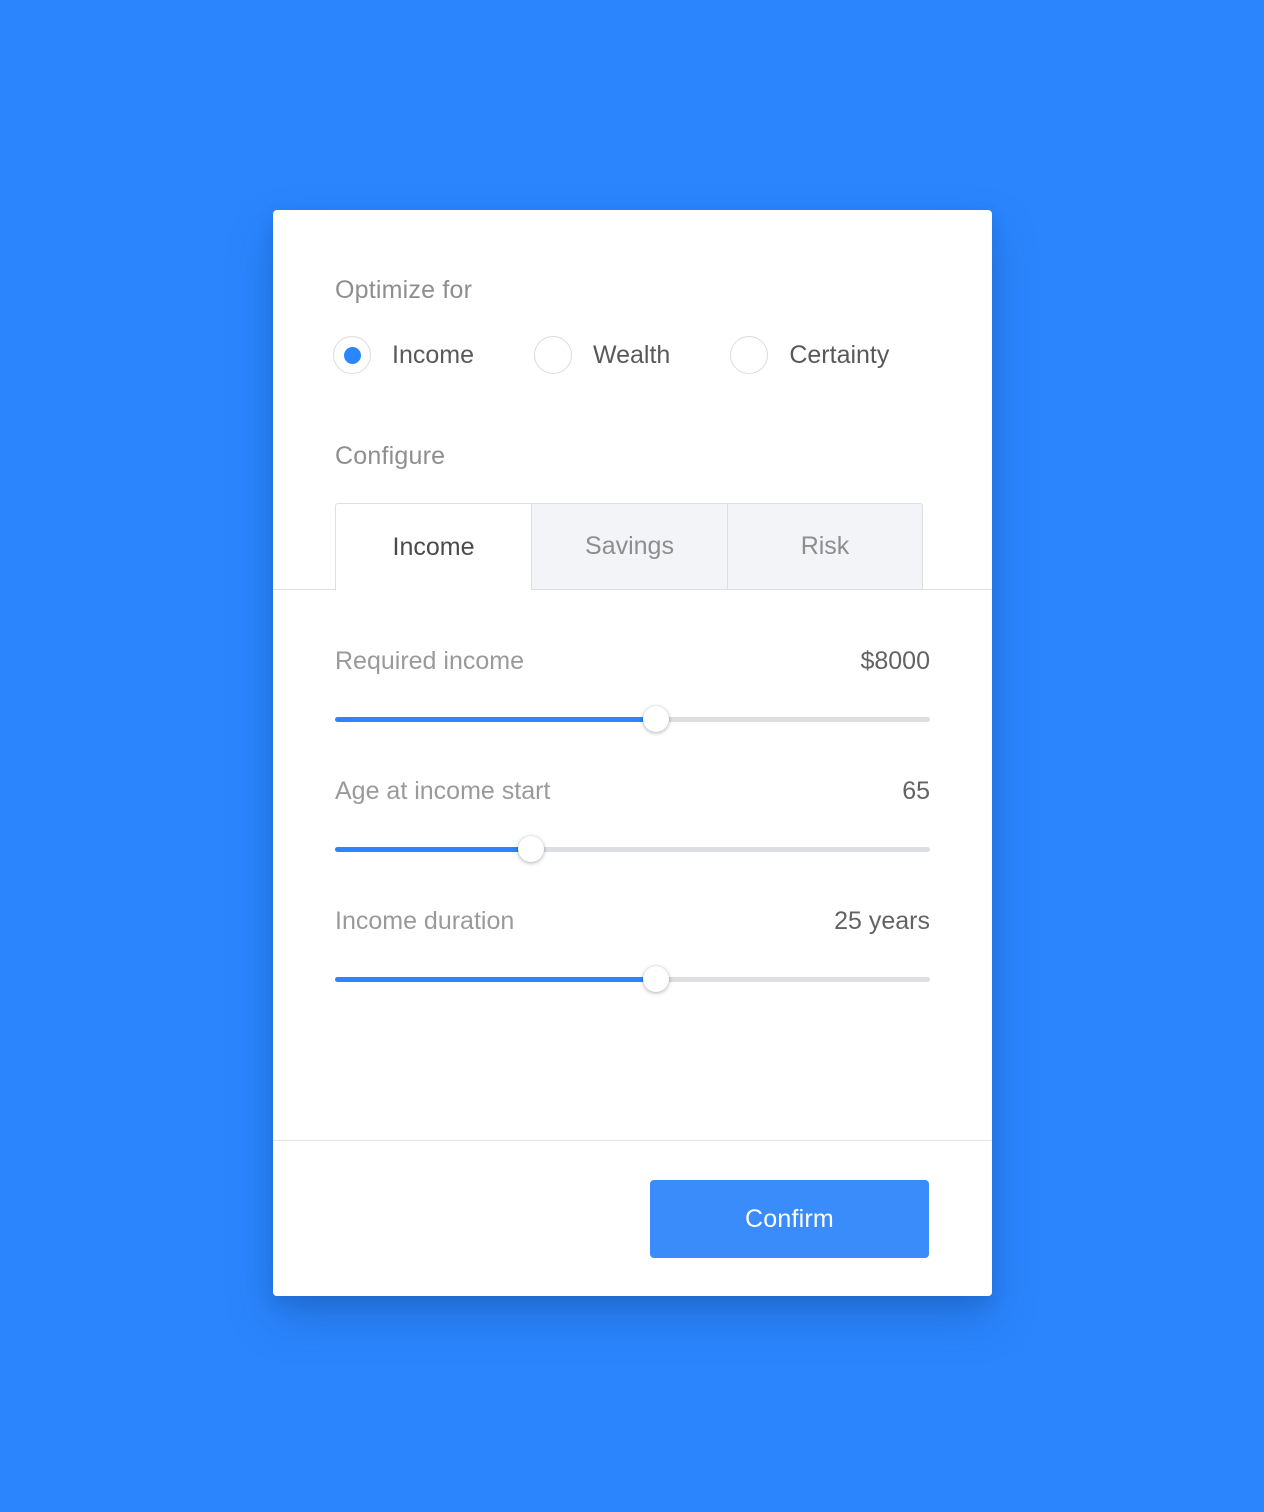  I want to click on slider-head-income-duration: Income duration 25 years, so click(632, 921).